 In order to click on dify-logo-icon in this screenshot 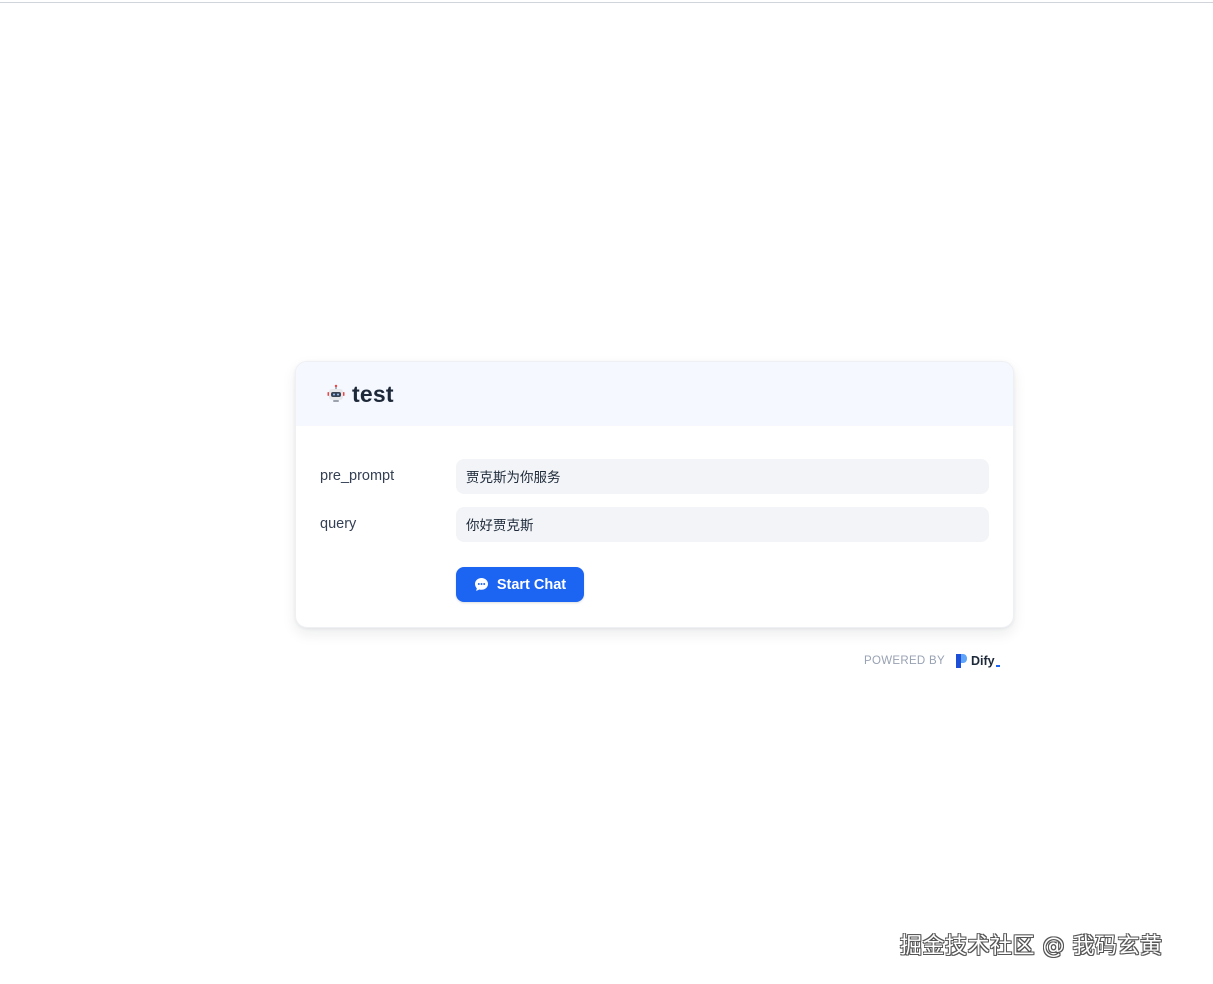, I will do `click(961, 661)`.